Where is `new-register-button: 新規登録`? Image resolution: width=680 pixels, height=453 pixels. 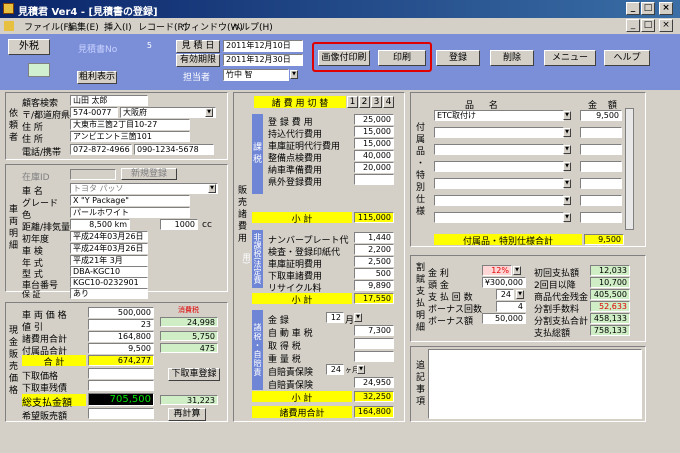
new-register-button: 新規登録 is located at coordinates (149, 174).